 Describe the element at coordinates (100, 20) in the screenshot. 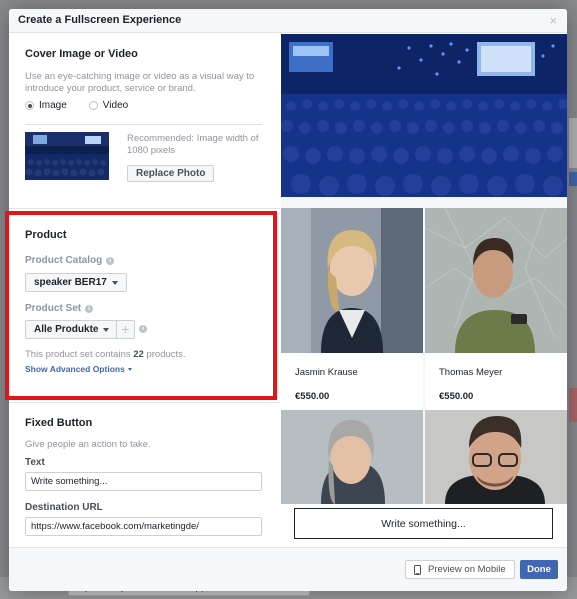

I see `dialog-title: Create a Fullscreen Experience` at that location.